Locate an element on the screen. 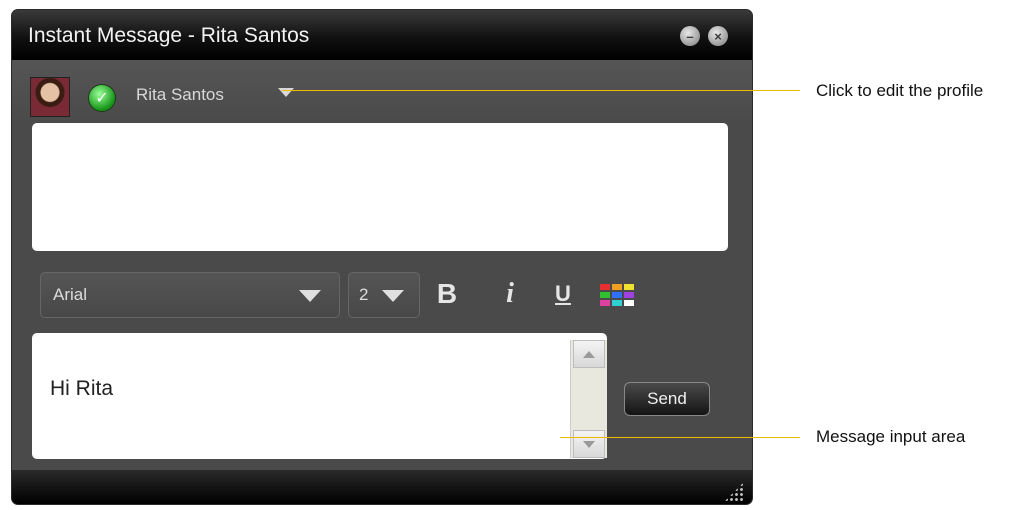 The image size is (1026, 510). status-bar is located at coordinates (382, 487).